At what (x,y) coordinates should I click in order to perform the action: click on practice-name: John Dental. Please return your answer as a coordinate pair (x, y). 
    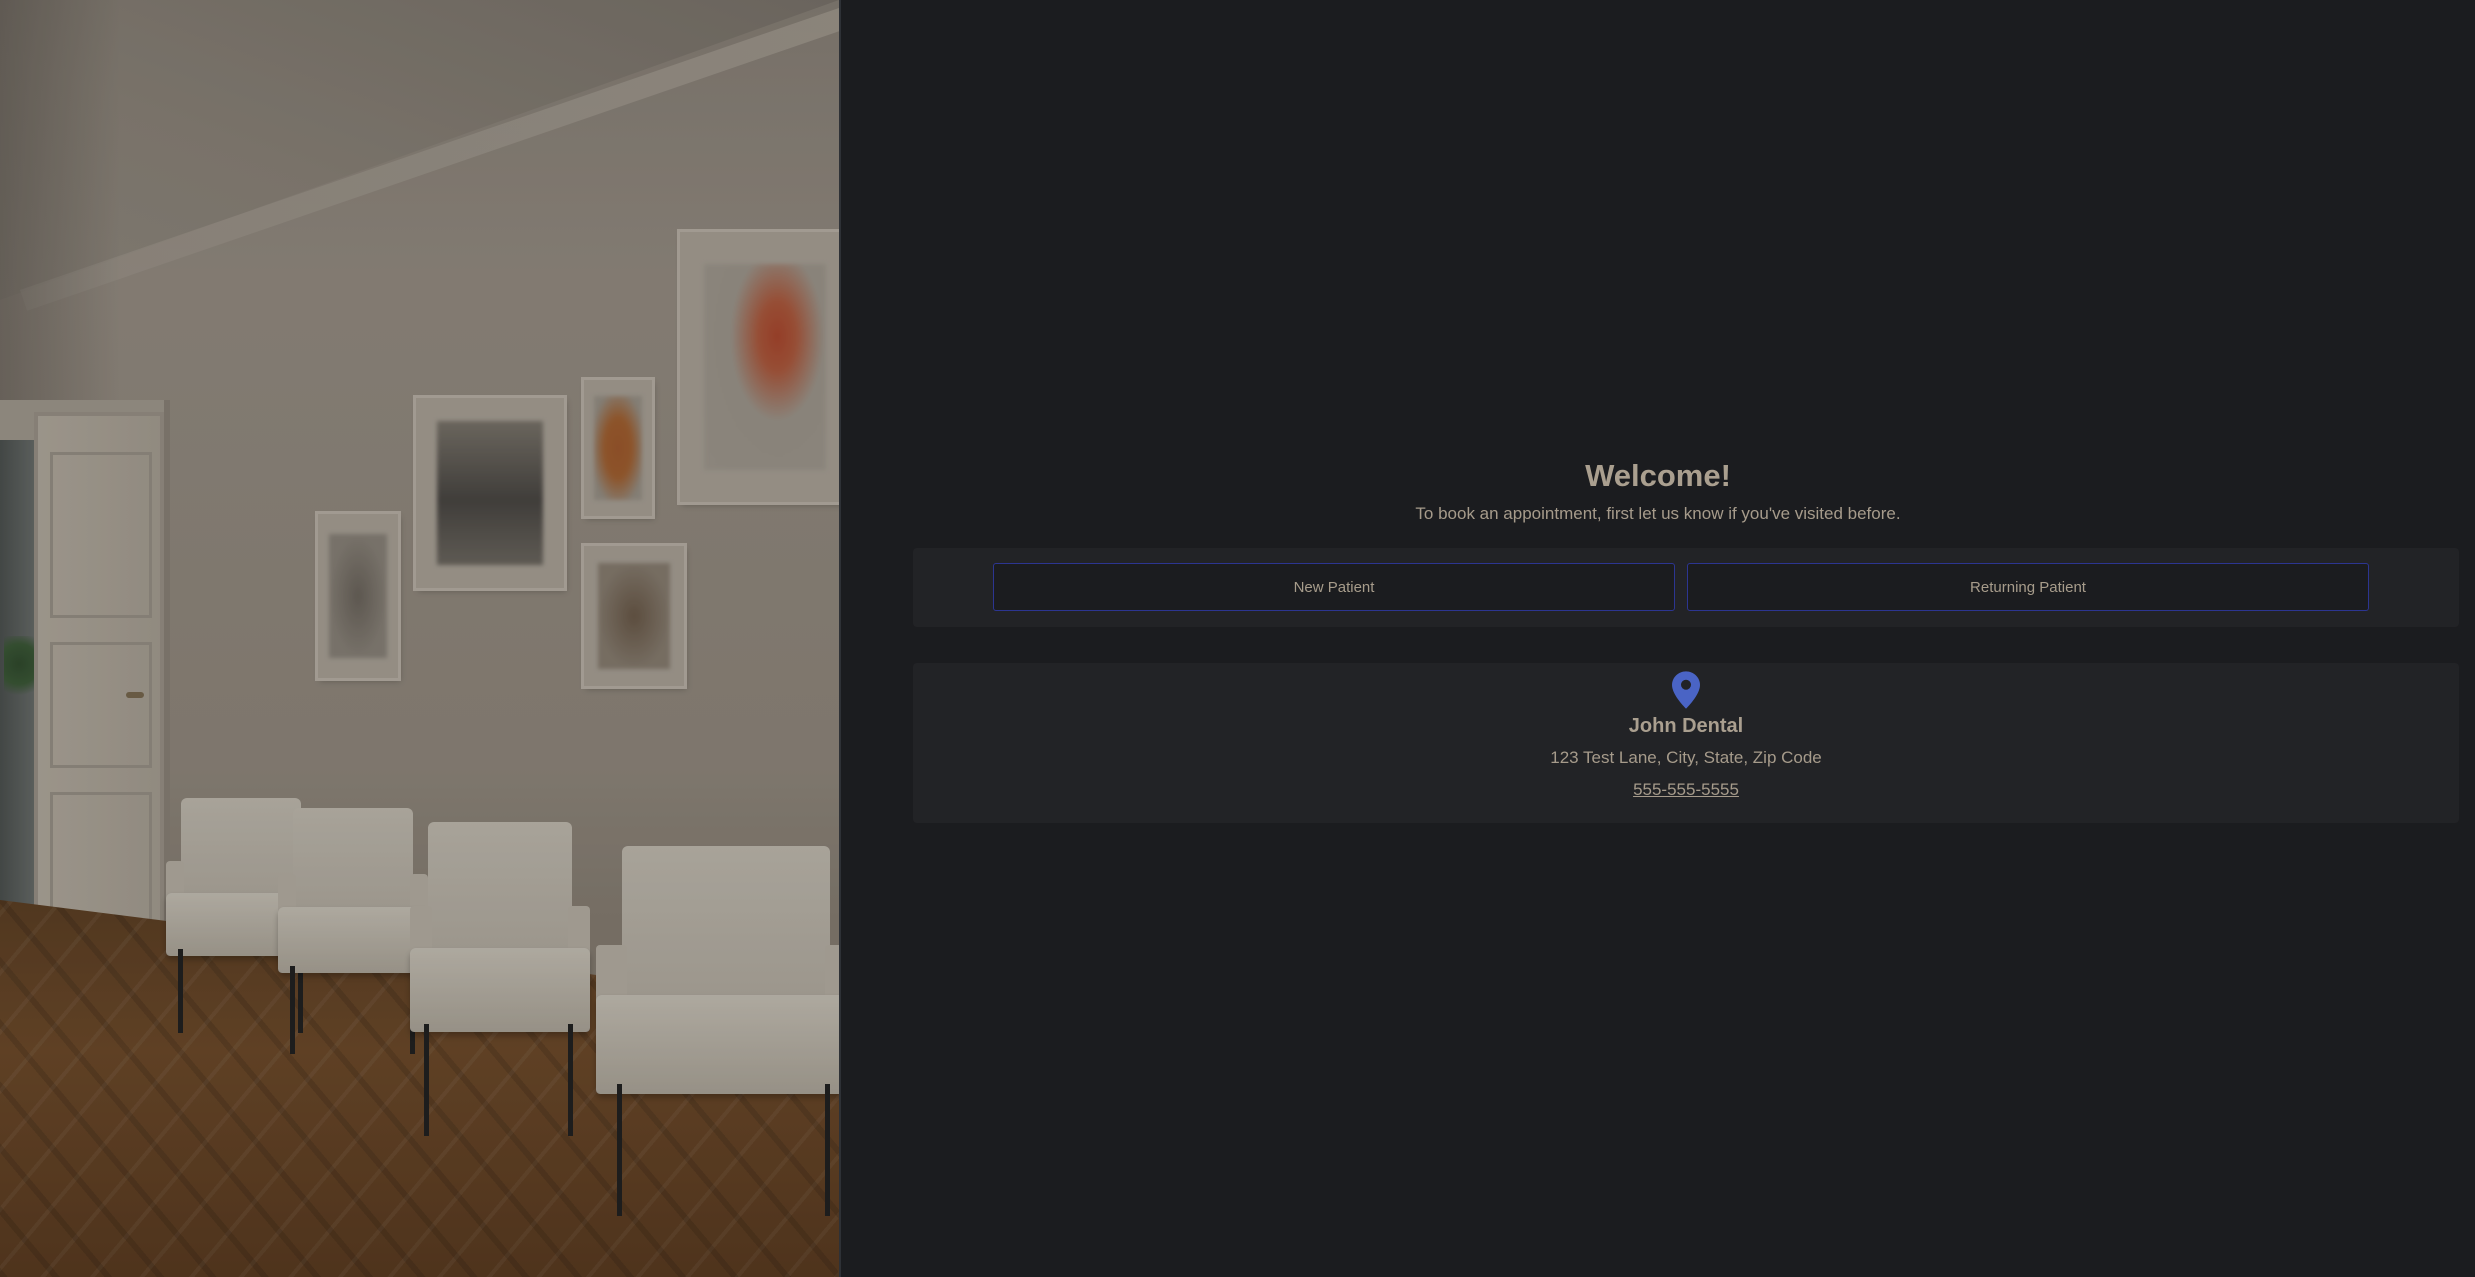
    Looking at the image, I should click on (1686, 726).